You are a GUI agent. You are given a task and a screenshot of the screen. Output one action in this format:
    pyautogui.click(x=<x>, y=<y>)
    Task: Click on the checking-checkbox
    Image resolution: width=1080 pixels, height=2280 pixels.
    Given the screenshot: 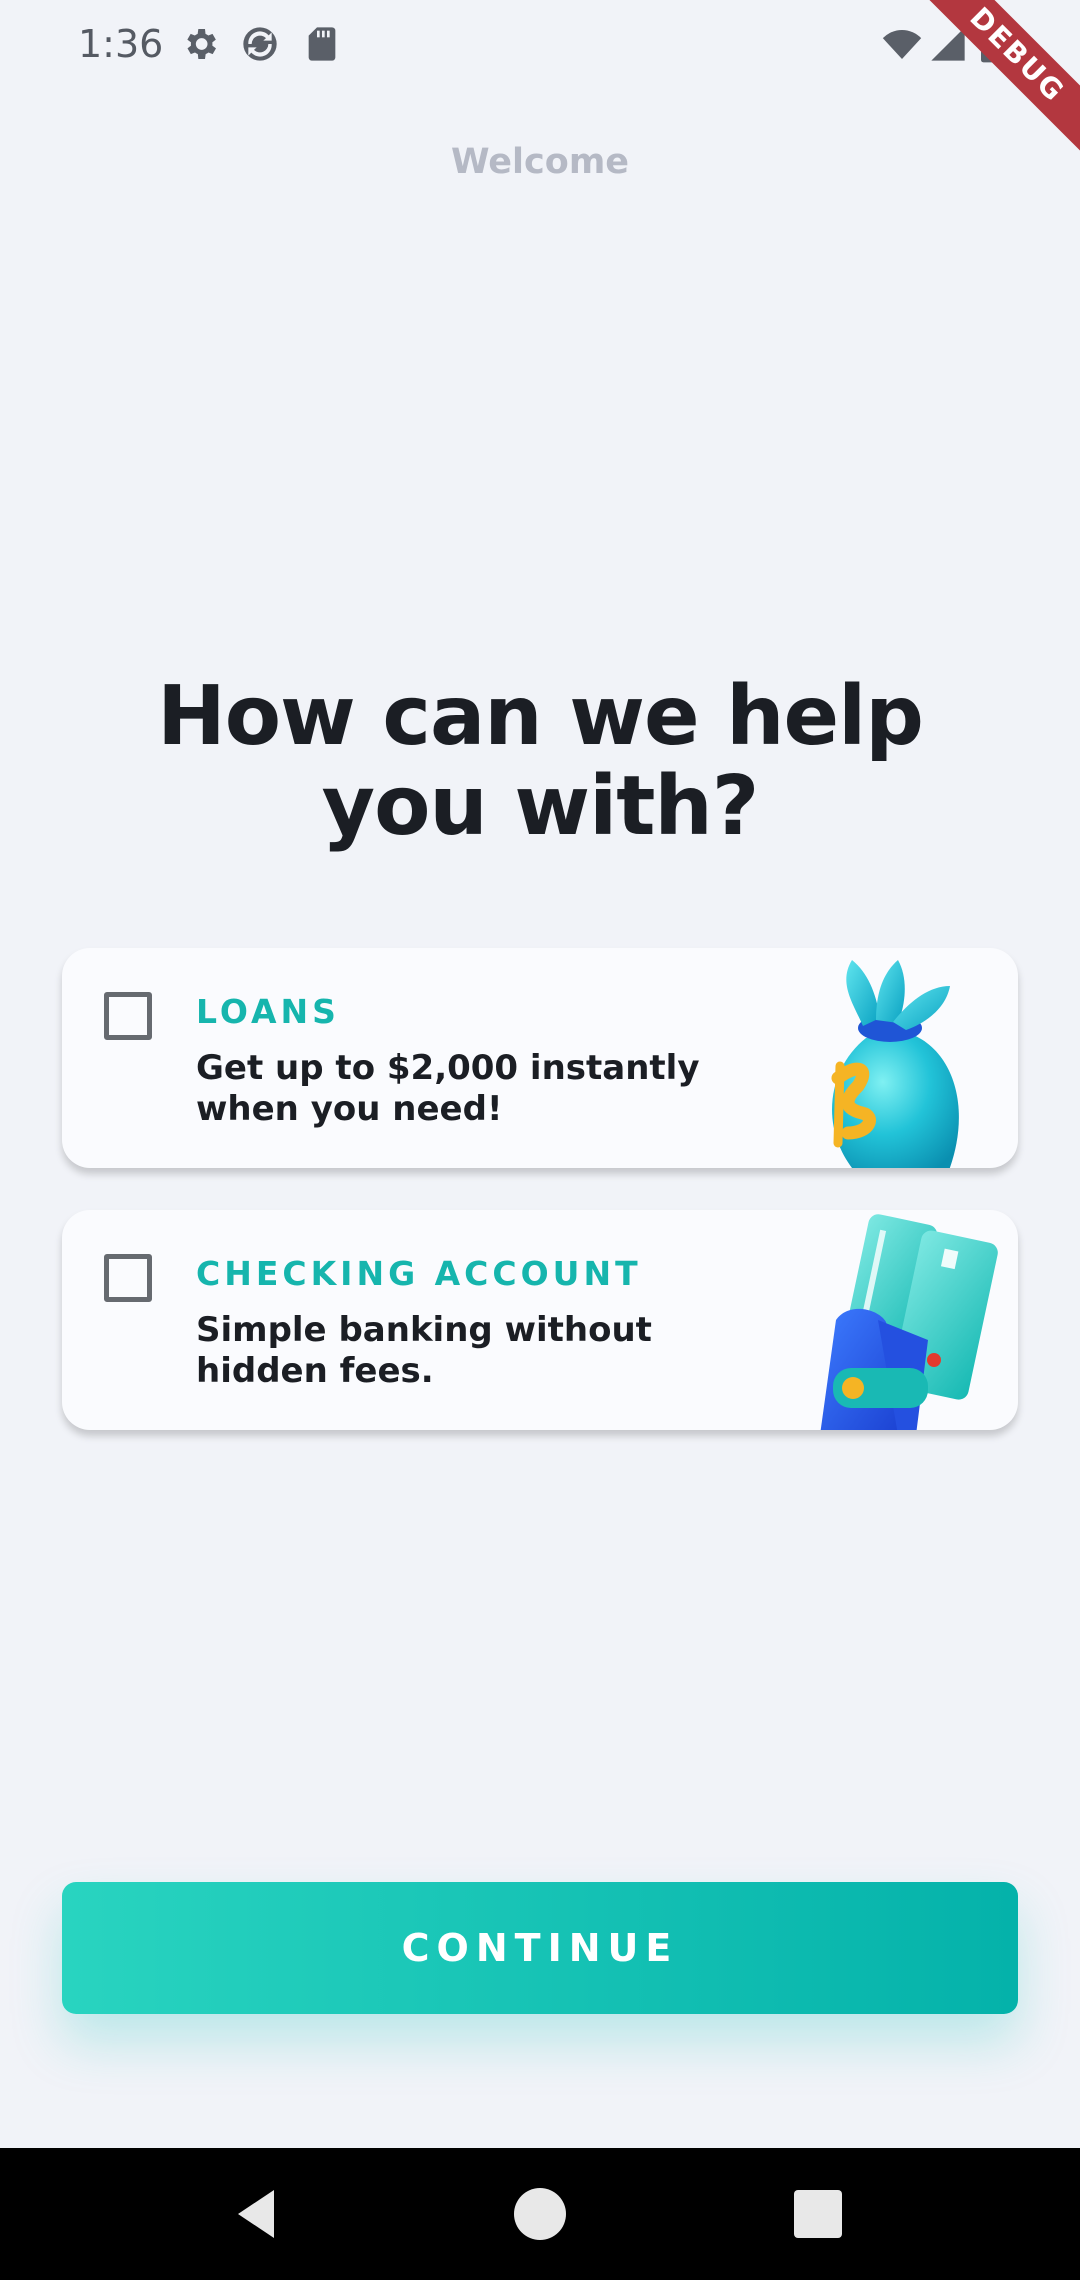 What is the action you would take?
    pyautogui.click(x=128, y=1278)
    